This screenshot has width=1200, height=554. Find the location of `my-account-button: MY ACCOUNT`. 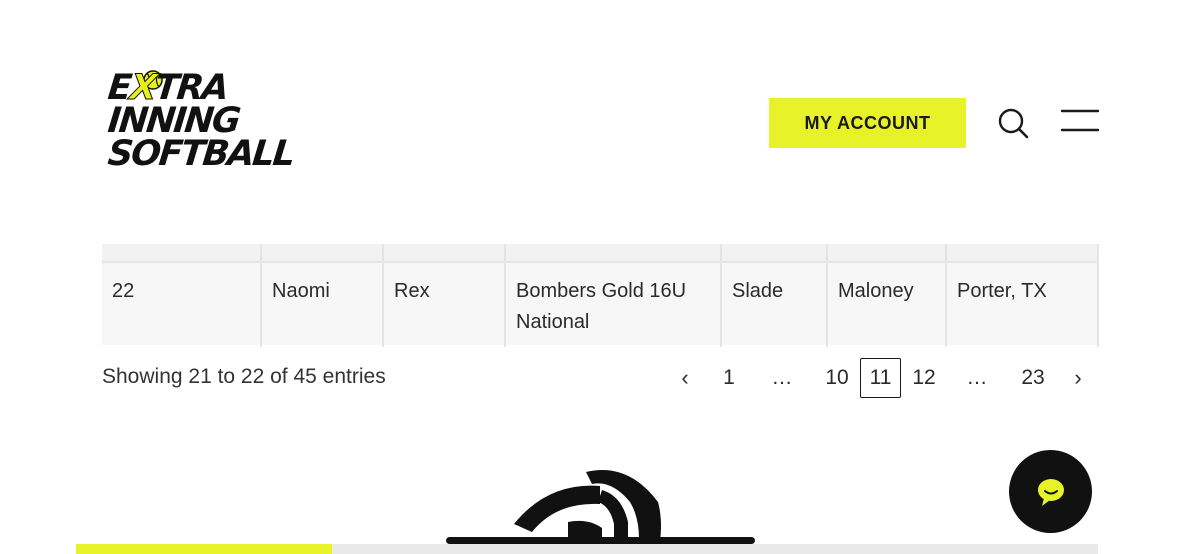

my-account-button: MY ACCOUNT is located at coordinates (867, 123).